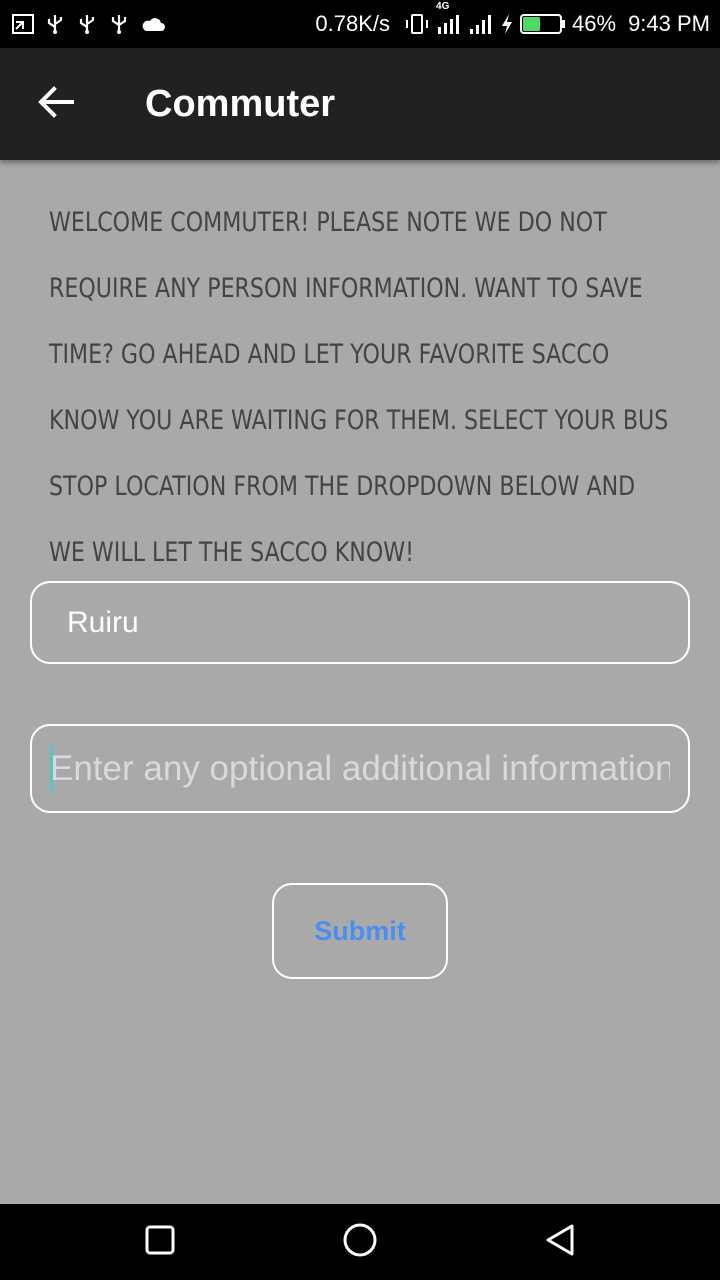  I want to click on system-back-button, so click(560, 1242).